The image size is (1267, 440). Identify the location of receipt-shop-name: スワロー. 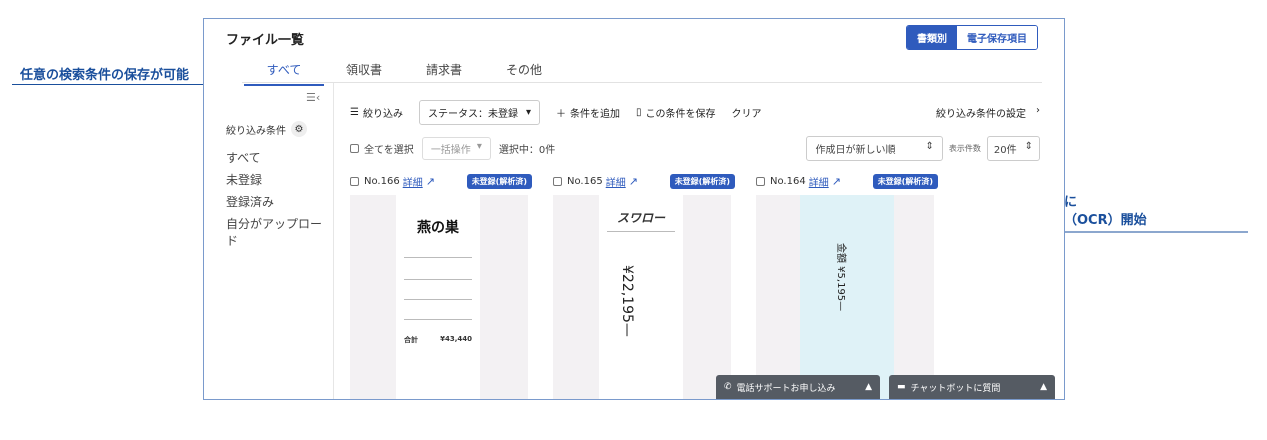
(640, 218).